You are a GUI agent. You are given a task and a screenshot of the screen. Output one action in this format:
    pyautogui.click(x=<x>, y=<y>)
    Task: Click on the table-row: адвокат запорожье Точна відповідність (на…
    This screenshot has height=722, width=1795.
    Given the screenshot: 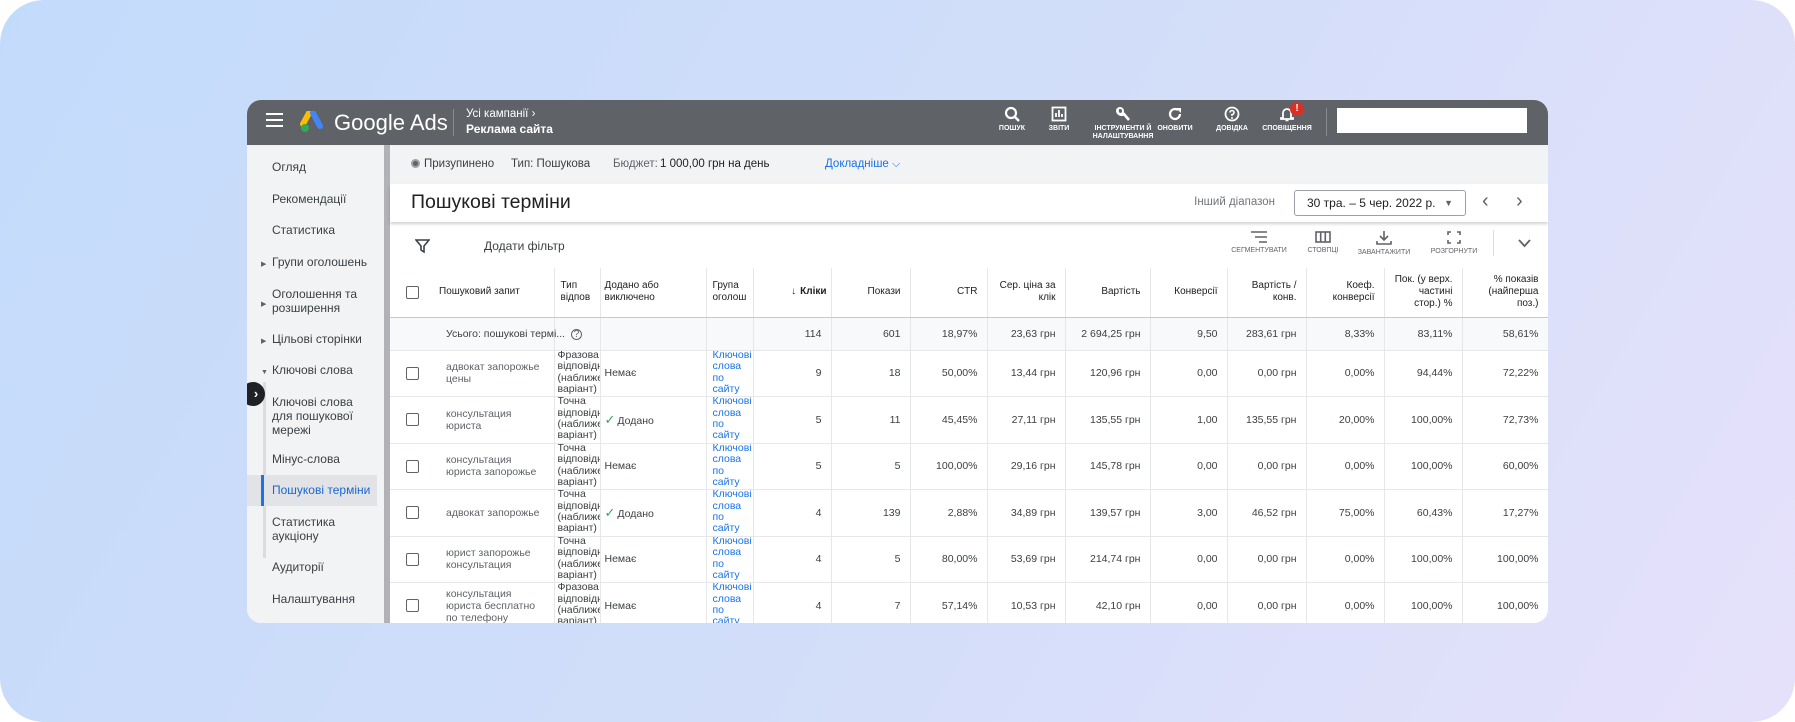 What is the action you would take?
    pyautogui.click(x=969, y=513)
    